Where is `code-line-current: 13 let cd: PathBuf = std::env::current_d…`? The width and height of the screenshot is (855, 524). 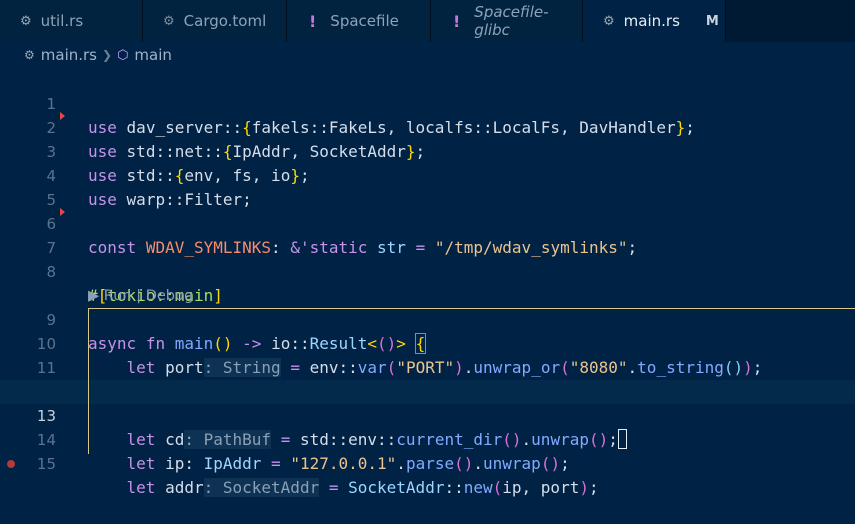 code-line-current: 13 let cd: PathBuf = std::env::current_d… is located at coordinates (427, 414).